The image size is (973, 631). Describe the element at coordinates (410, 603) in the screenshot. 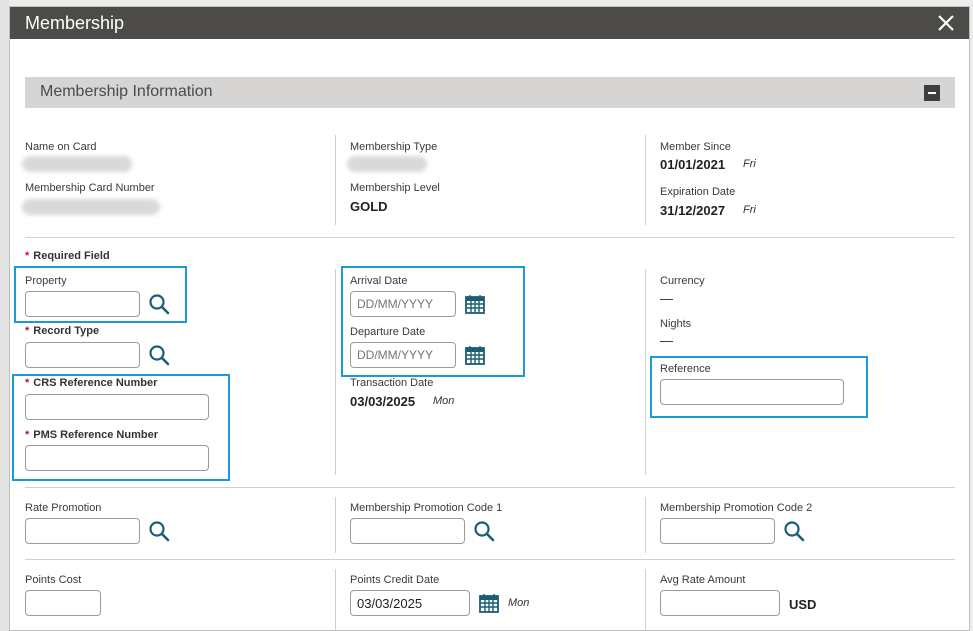

I see `points-credit-date-input: 03/03/2025` at that location.